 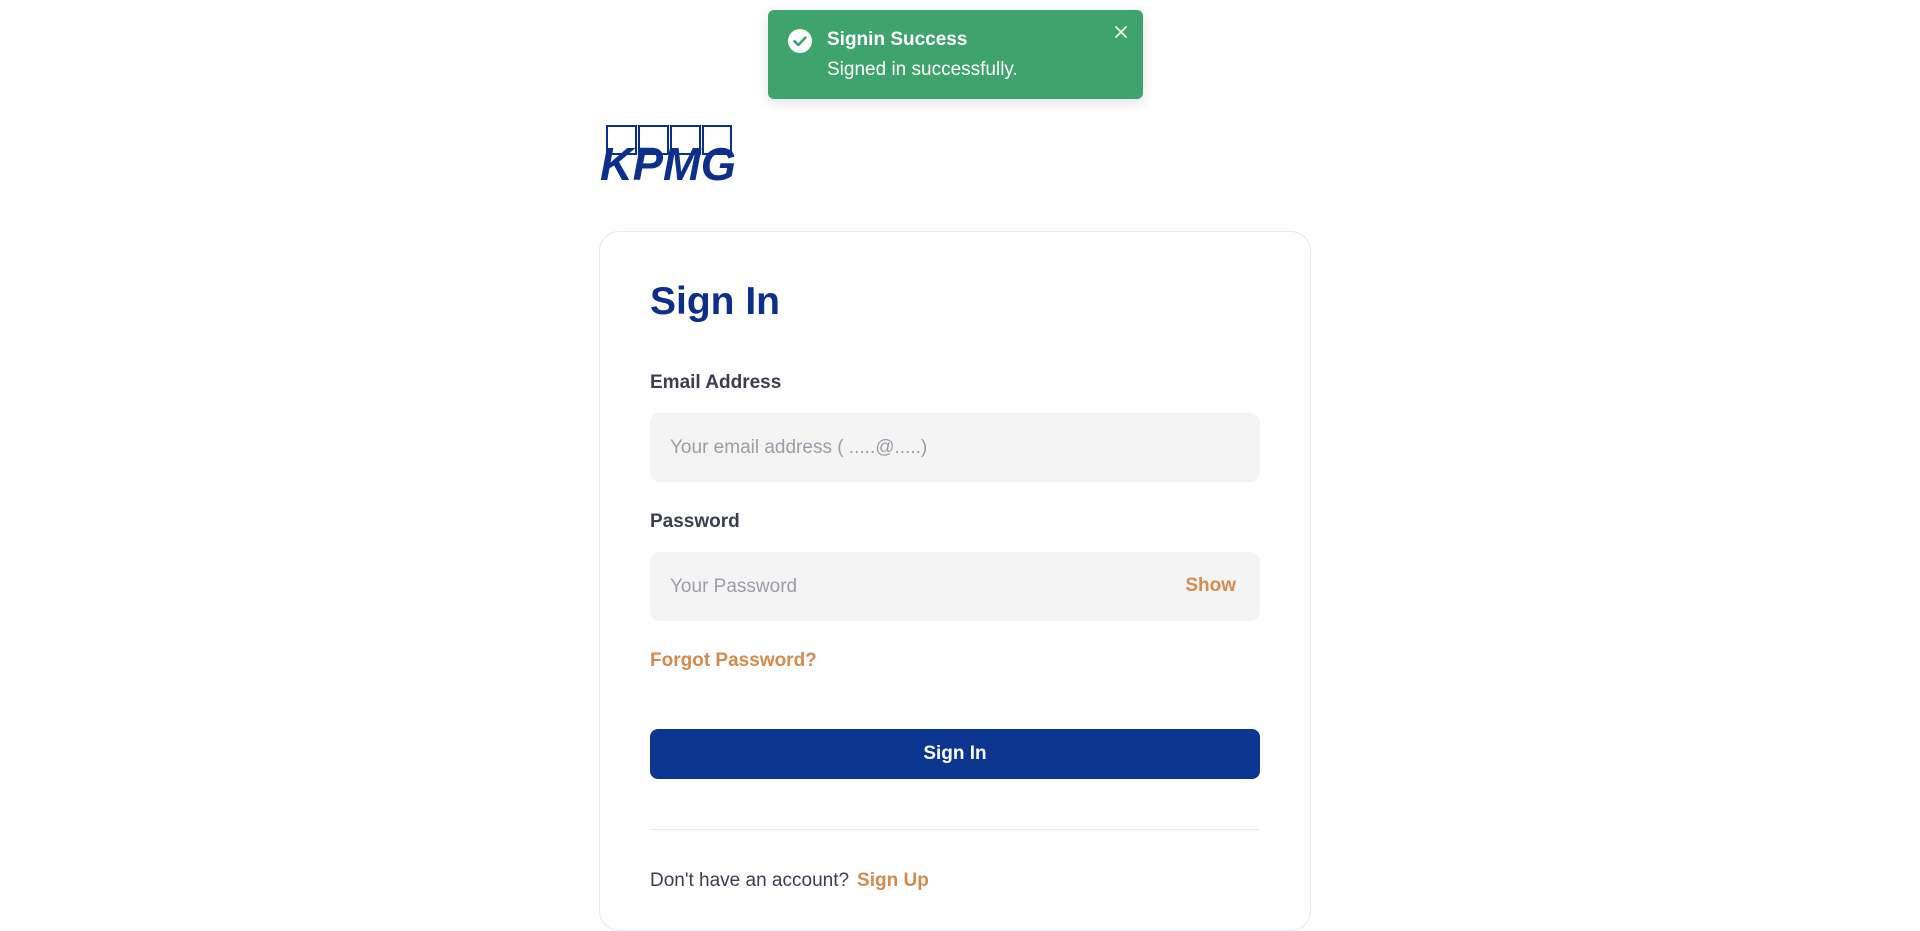 I want to click on sign-in-button: Sign In, so click(x=955, y=754).